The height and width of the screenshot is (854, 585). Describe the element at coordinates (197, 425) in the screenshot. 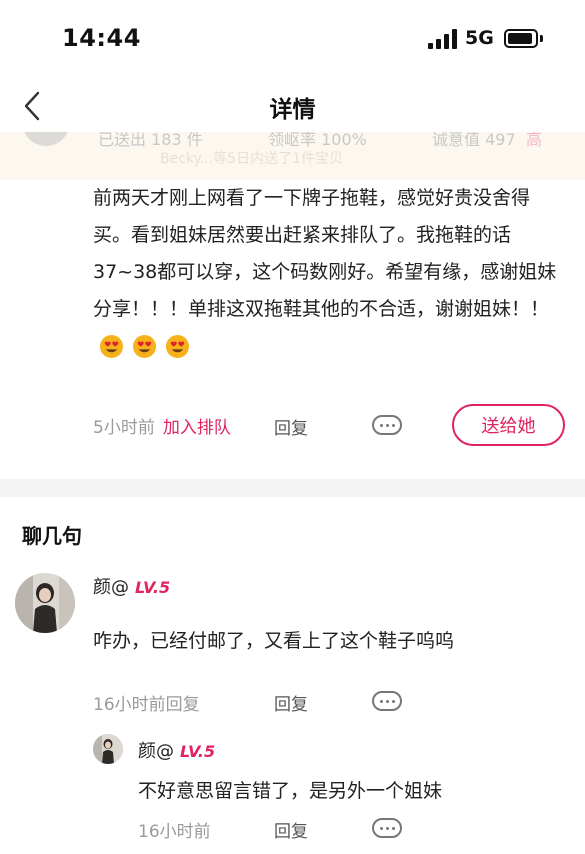

I see `join-queue-link: 加入排队` at that location.